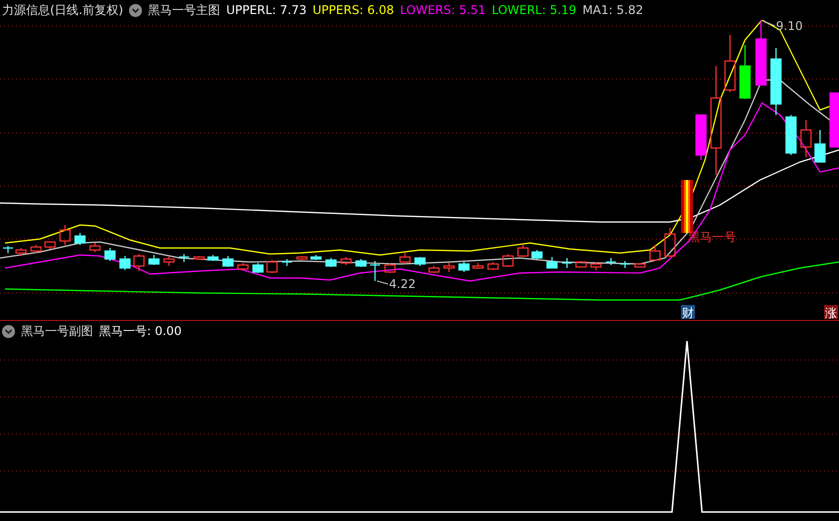 The width and height of the screenshot is (839, 521). What do you see at coordinates (789, 26) in the screenshot?
I see `price-annotation: 9.10` at bounding box center [789, 26].